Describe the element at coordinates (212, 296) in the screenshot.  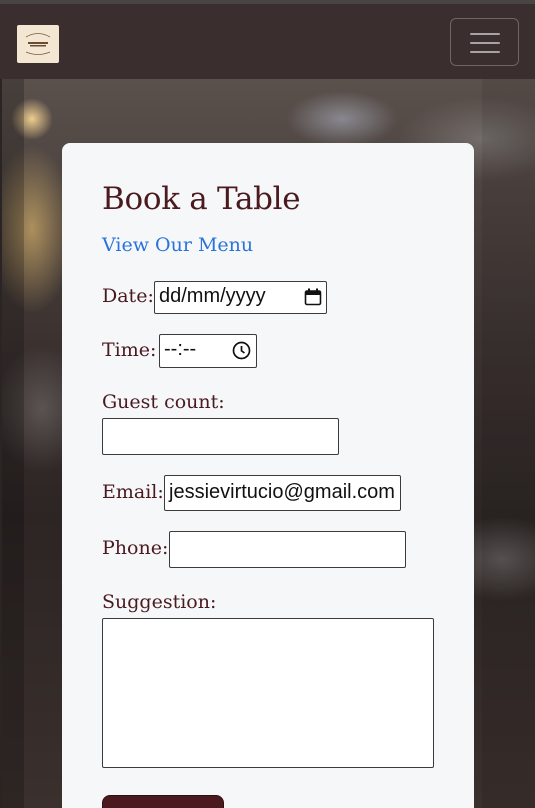
I see `date-placeholder: dd/mm/yyyy` at that location.